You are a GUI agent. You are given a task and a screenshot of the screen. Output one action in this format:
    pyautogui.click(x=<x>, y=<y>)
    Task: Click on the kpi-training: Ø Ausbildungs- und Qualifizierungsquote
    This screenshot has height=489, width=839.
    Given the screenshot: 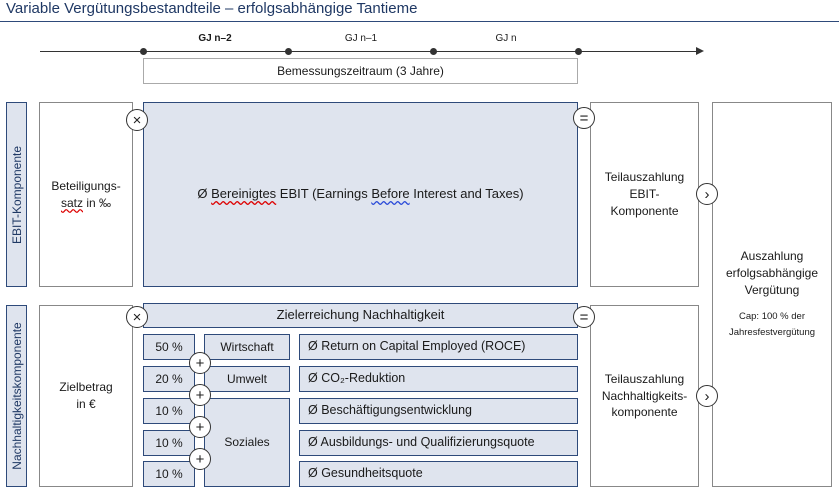 What is the action you would take?
    pyautogui.click(x=438, y=443)
    